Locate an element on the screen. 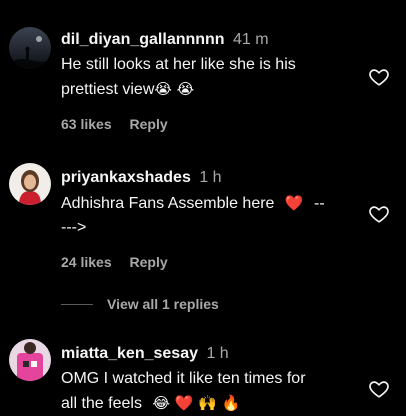  pink-outfit-person-avatar-icon is located at coordinates (30, 360).